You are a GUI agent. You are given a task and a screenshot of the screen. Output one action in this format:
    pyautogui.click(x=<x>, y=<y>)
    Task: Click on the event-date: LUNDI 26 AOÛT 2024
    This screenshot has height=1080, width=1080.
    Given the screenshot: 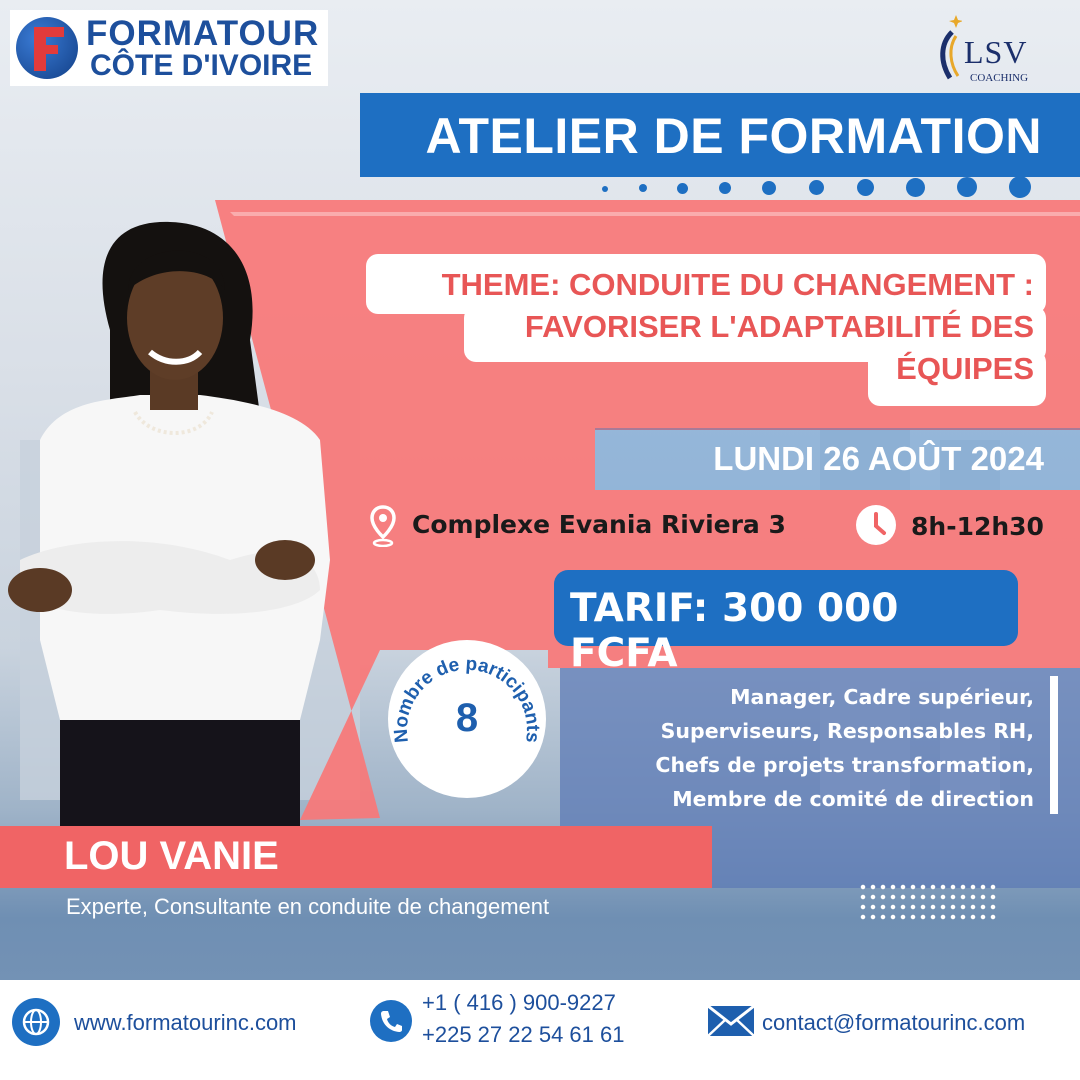 What is the action you would take?
    pyautogui.click(x=878, y=458)
    